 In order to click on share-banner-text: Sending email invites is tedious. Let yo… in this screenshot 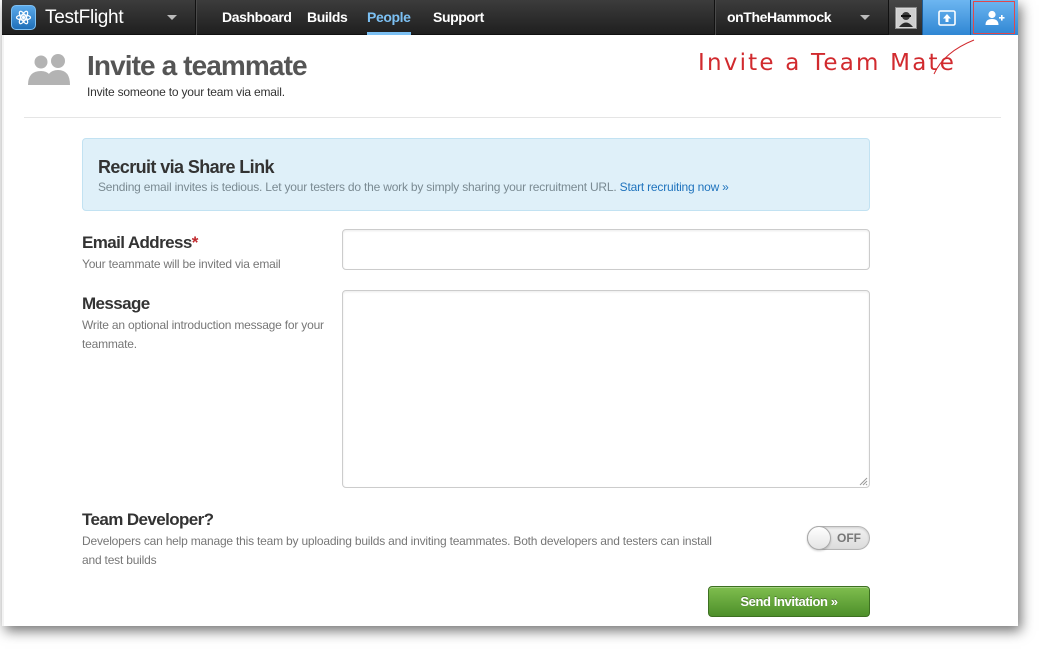, I will do `click(413, 187)`.